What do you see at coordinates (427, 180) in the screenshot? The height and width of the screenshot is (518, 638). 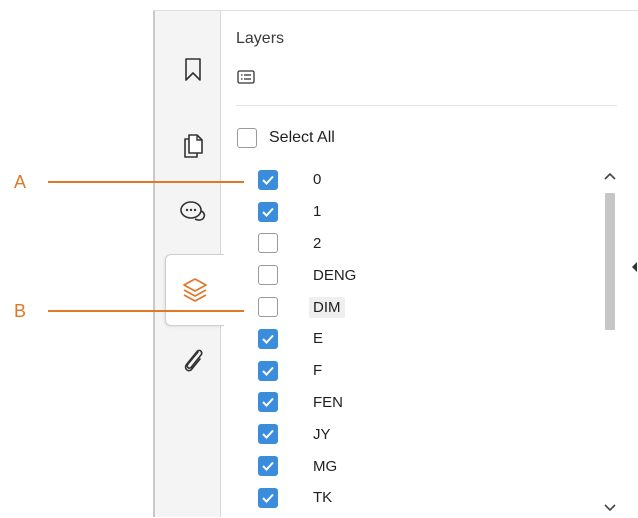 I see `layer-row: 0` at bounding box center [427, 180].